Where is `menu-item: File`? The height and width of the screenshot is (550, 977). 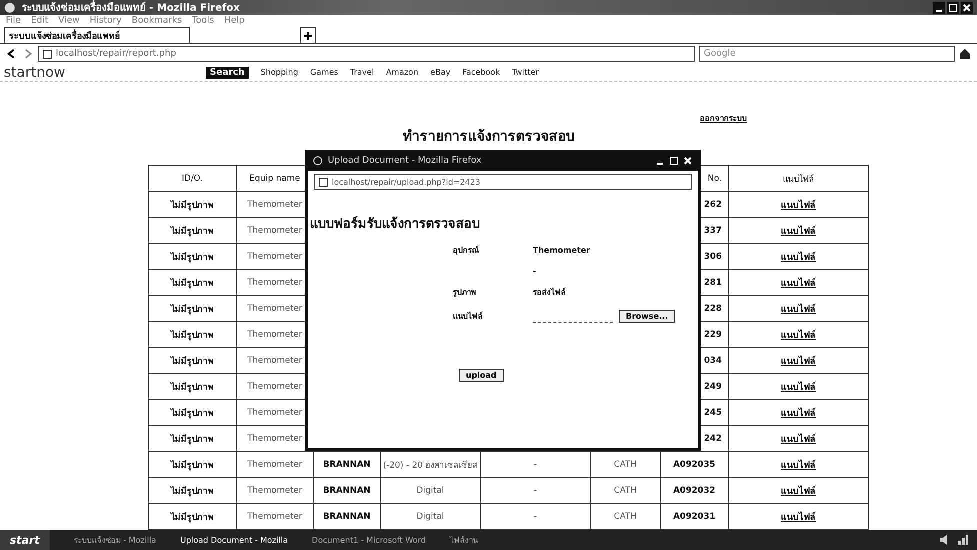 menu-item: File is located at coordinates (14, 21).